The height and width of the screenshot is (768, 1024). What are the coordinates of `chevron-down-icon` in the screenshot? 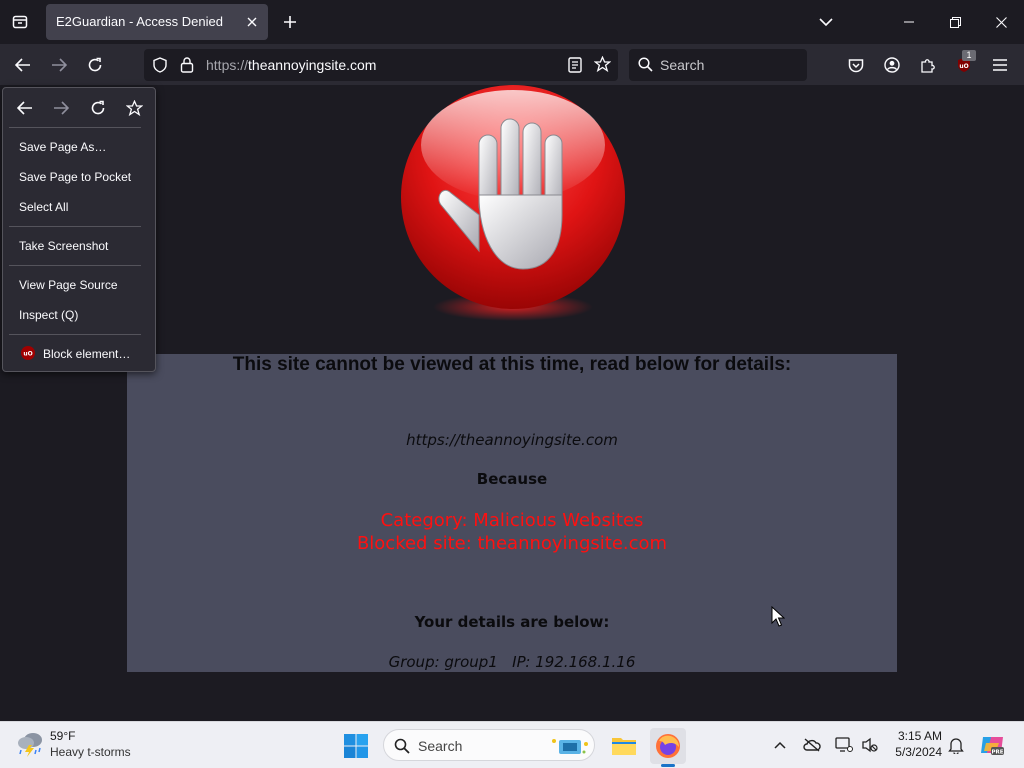 It's located at (826, 22).